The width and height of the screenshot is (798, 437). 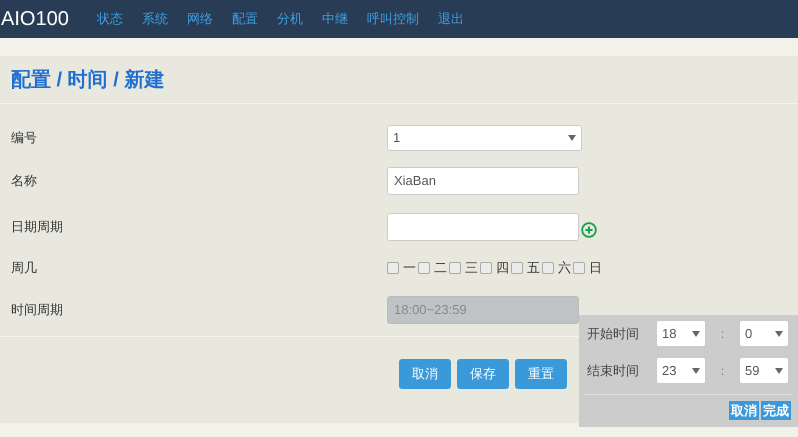 I want to click on page-heading: 配置 / 时间 / 新建, so click(x=87, y=80).